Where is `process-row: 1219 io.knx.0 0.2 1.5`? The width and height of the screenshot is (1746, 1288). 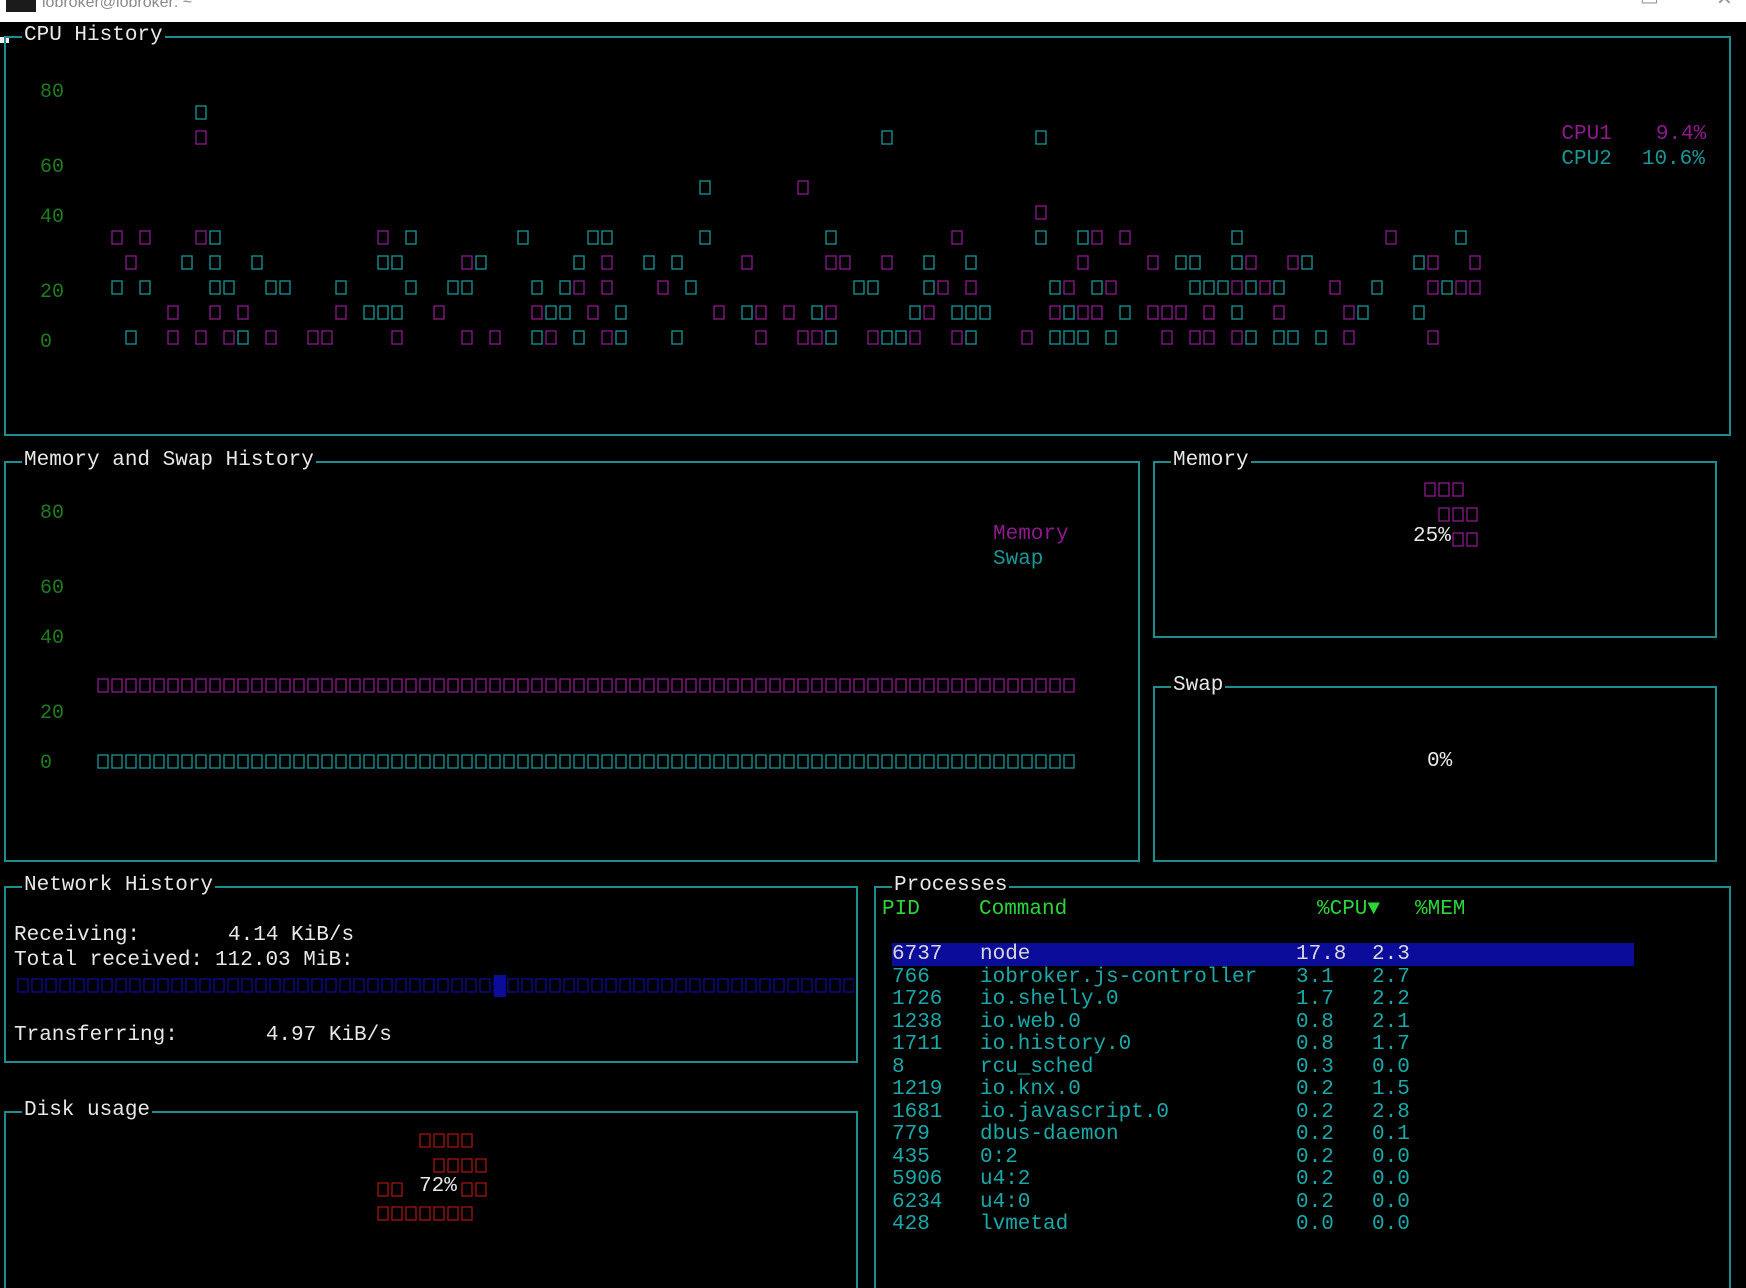
process-row: 1219 io.knx.0 0.2 1.5 is located at coordinates (1263, 1089).